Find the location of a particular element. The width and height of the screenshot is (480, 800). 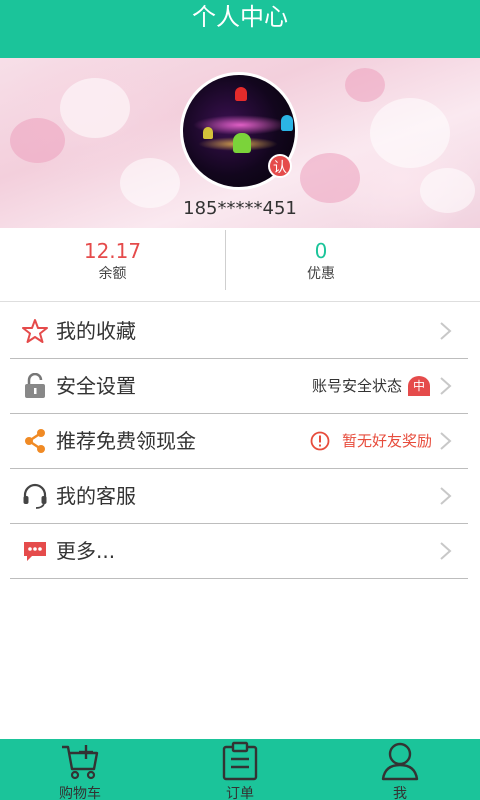

account-stats: 12.17 余额 0 优惠 is located at coordinates (240, 265).